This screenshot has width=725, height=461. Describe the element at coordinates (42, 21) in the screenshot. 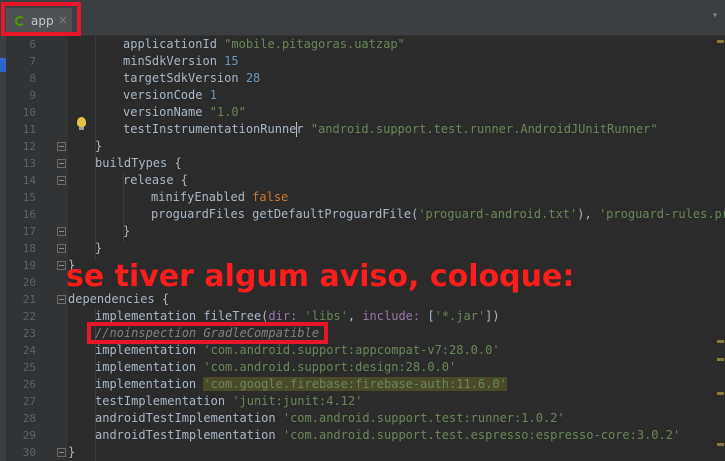

I see `tab-label: app` at that location.